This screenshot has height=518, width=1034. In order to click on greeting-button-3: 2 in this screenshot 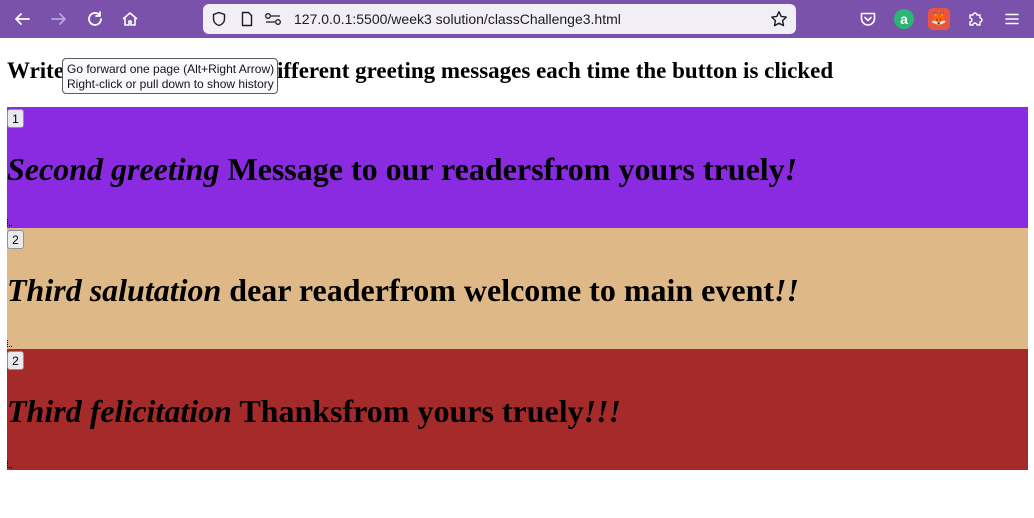, I will do `click(15, 360)`.